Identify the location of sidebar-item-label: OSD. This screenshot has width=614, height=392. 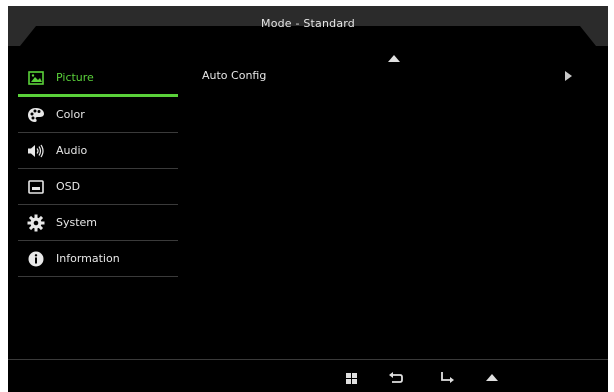
(68, 186).